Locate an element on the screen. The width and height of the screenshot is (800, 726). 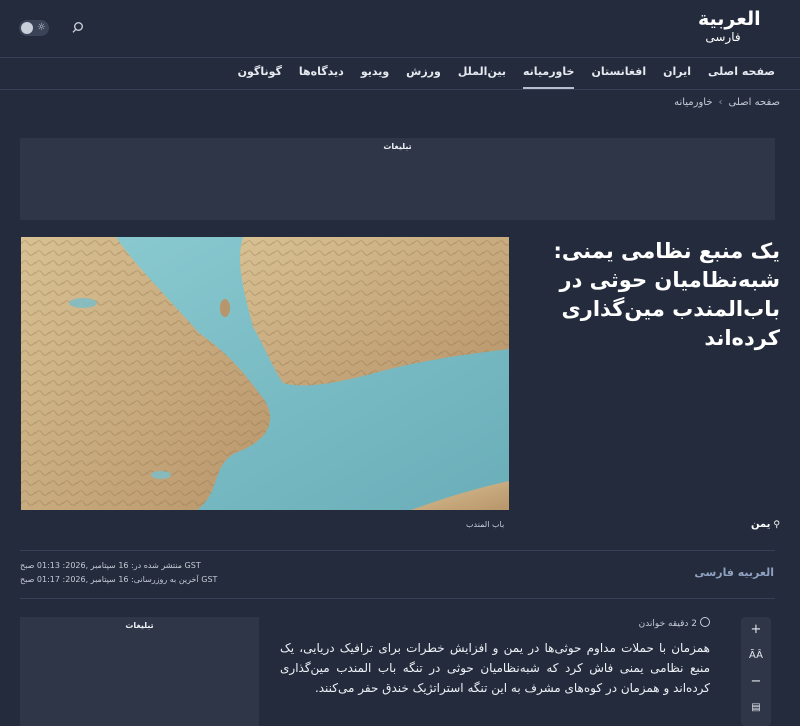
dark-mode-toggle: ☼ is located at coordinates (34, 28).